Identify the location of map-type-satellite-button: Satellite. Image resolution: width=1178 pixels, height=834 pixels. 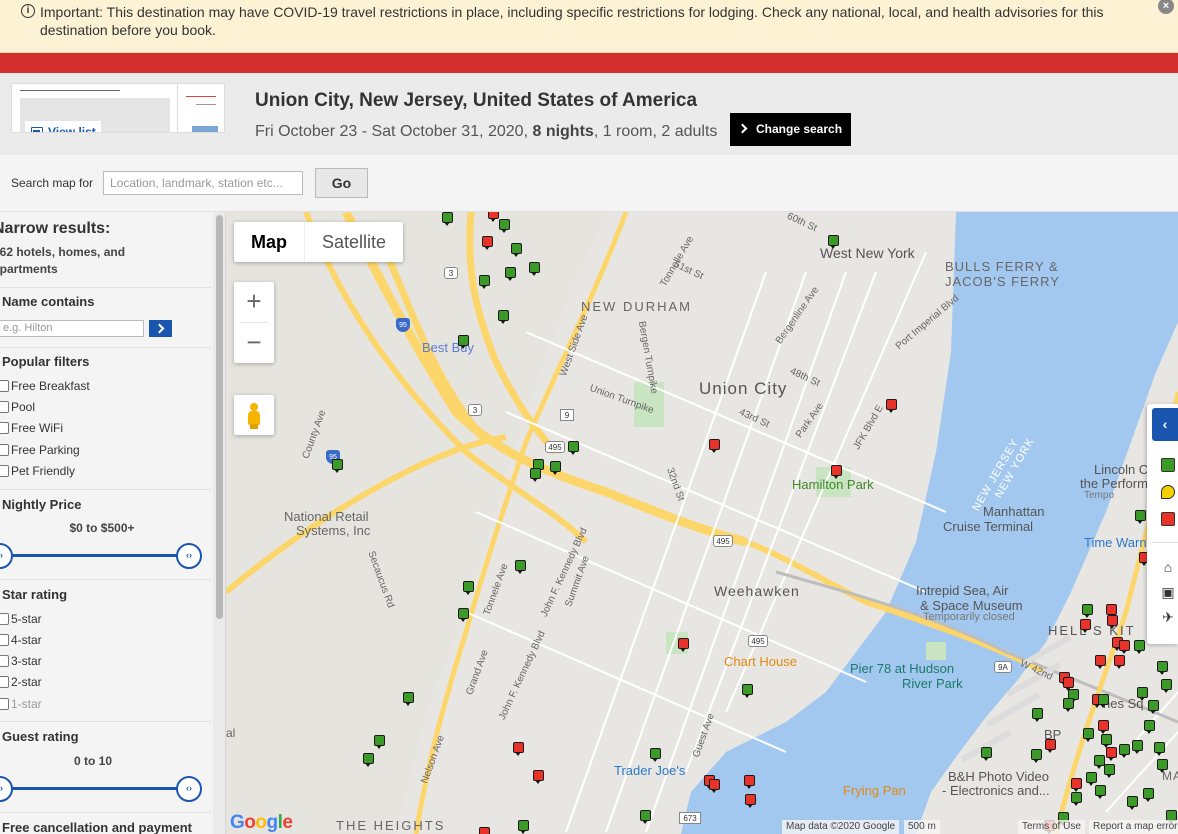
(353, 242).